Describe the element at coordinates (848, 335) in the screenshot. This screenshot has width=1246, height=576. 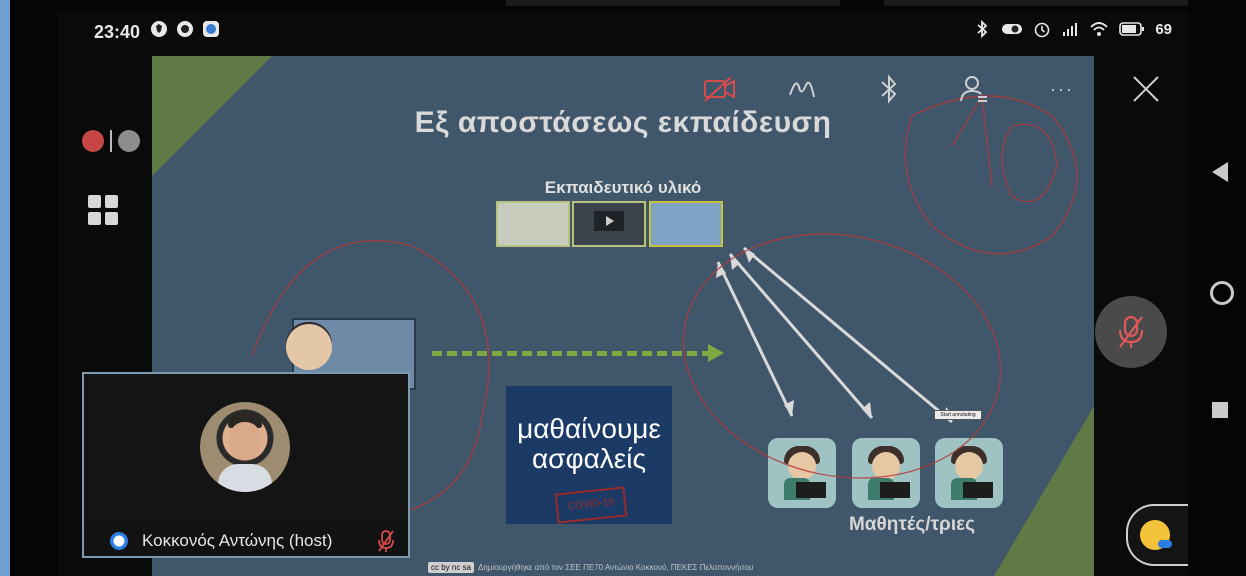
I see `double-arrow` at that location.